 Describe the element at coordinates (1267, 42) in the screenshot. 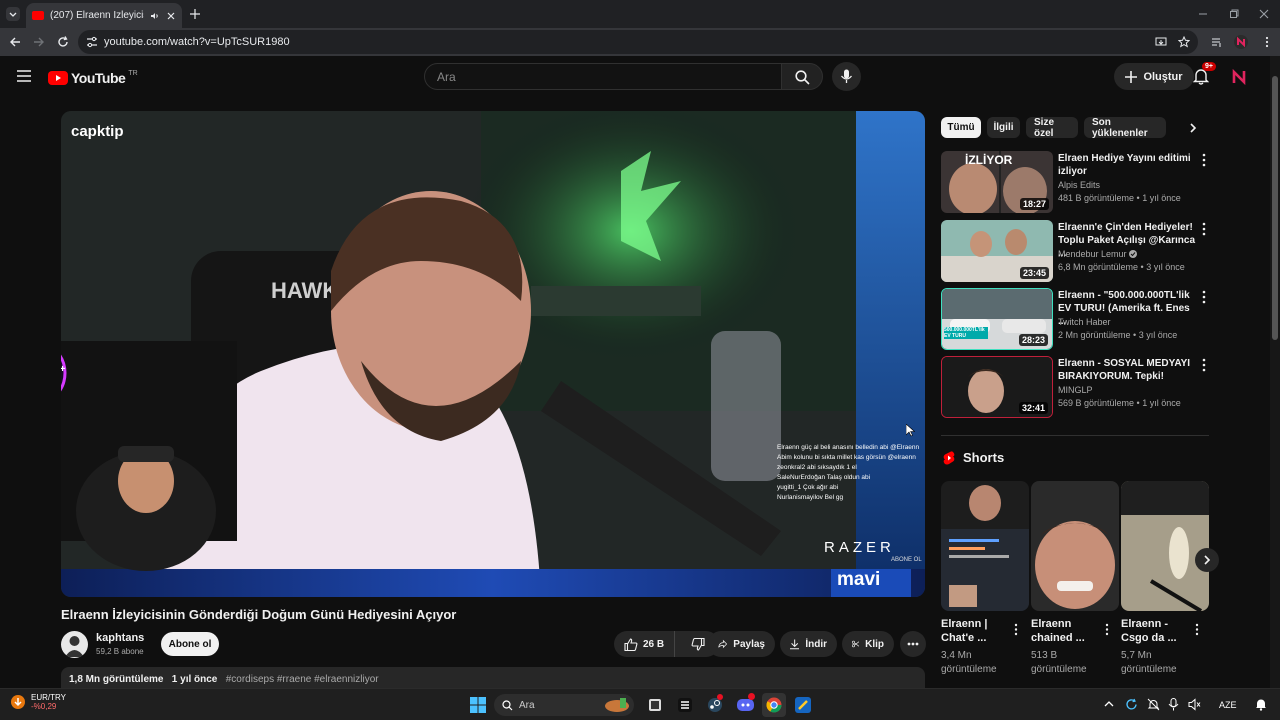

I see `browser-menu-icon` at that location.